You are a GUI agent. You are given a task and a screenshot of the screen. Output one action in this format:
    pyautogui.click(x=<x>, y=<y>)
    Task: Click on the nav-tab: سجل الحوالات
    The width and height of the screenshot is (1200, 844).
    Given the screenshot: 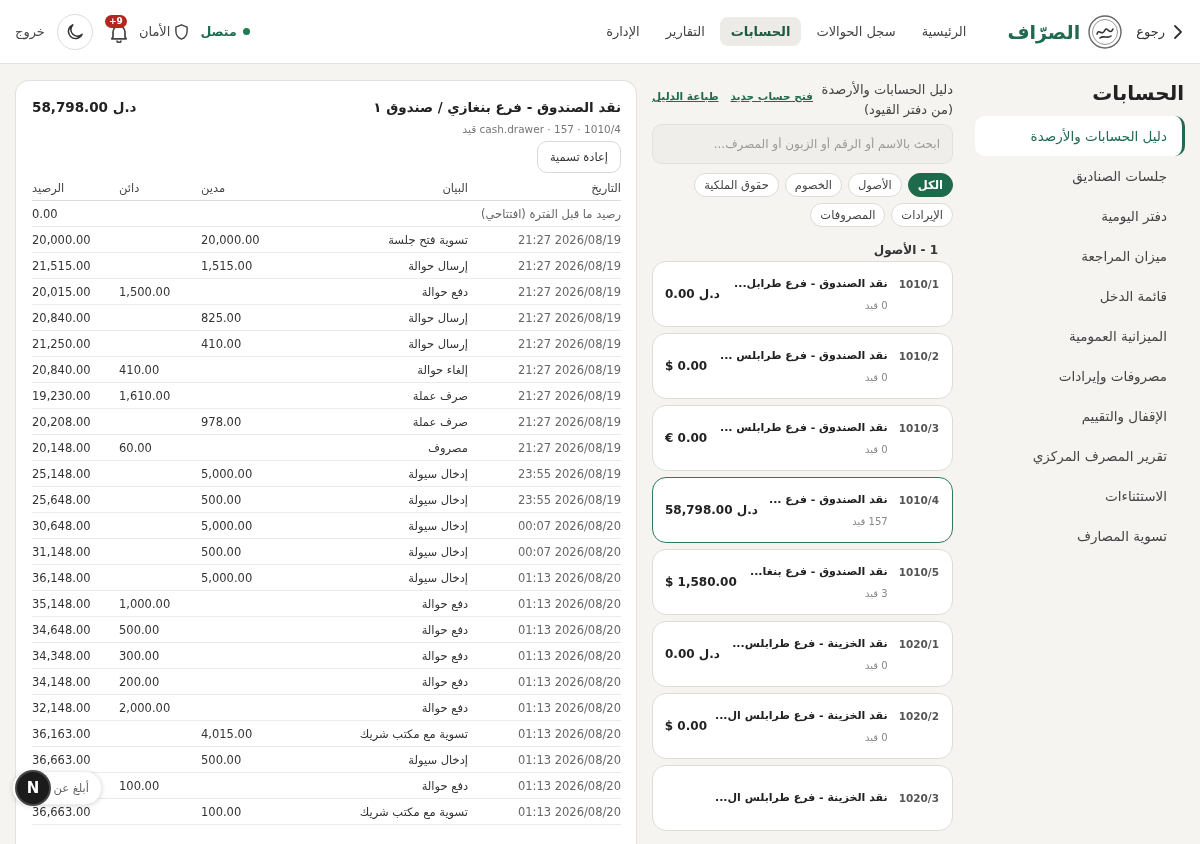 What is the action you would take?
    pyautogui.click(x=856, y=31)
    